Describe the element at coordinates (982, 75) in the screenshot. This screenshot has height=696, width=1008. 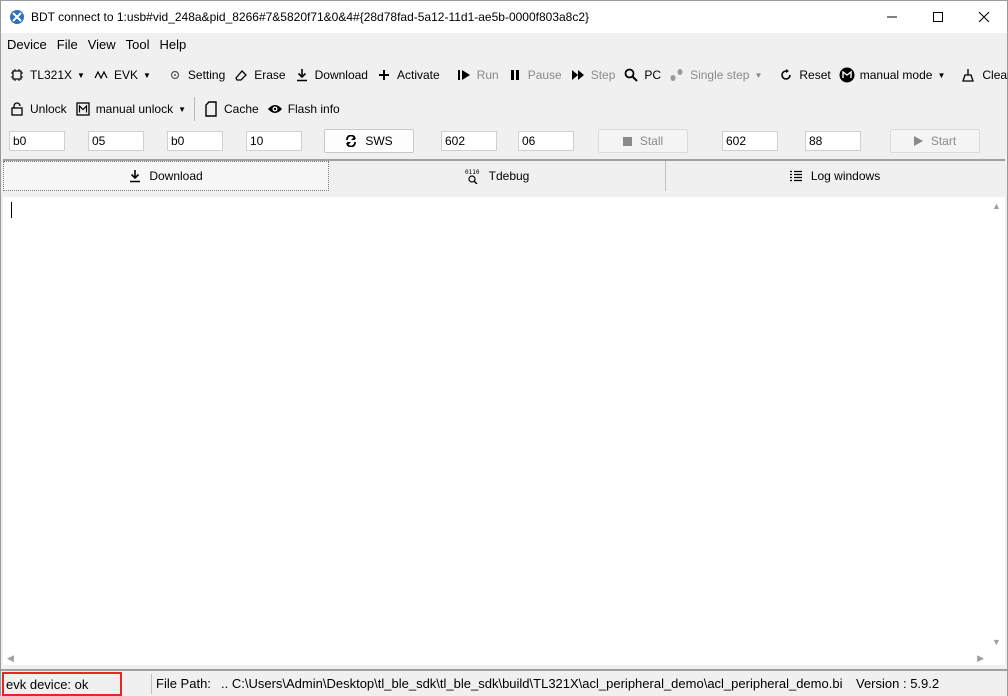
I see `clear-button: Clear` at that location.